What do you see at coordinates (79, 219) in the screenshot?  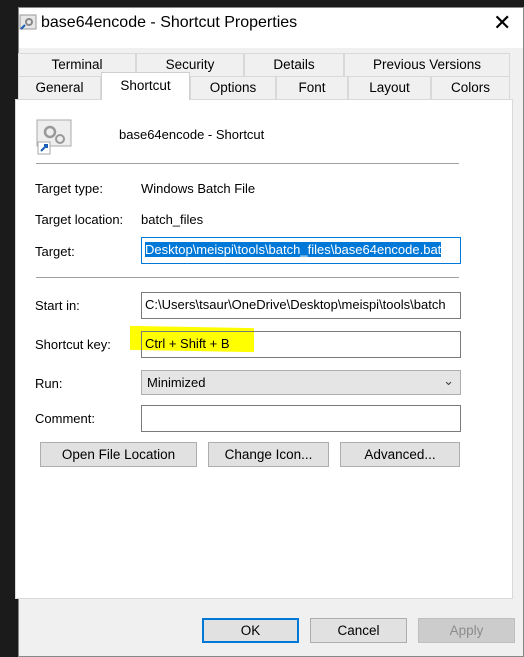 I see `target-location-label: Target location:` at bounding box center [79, 219].